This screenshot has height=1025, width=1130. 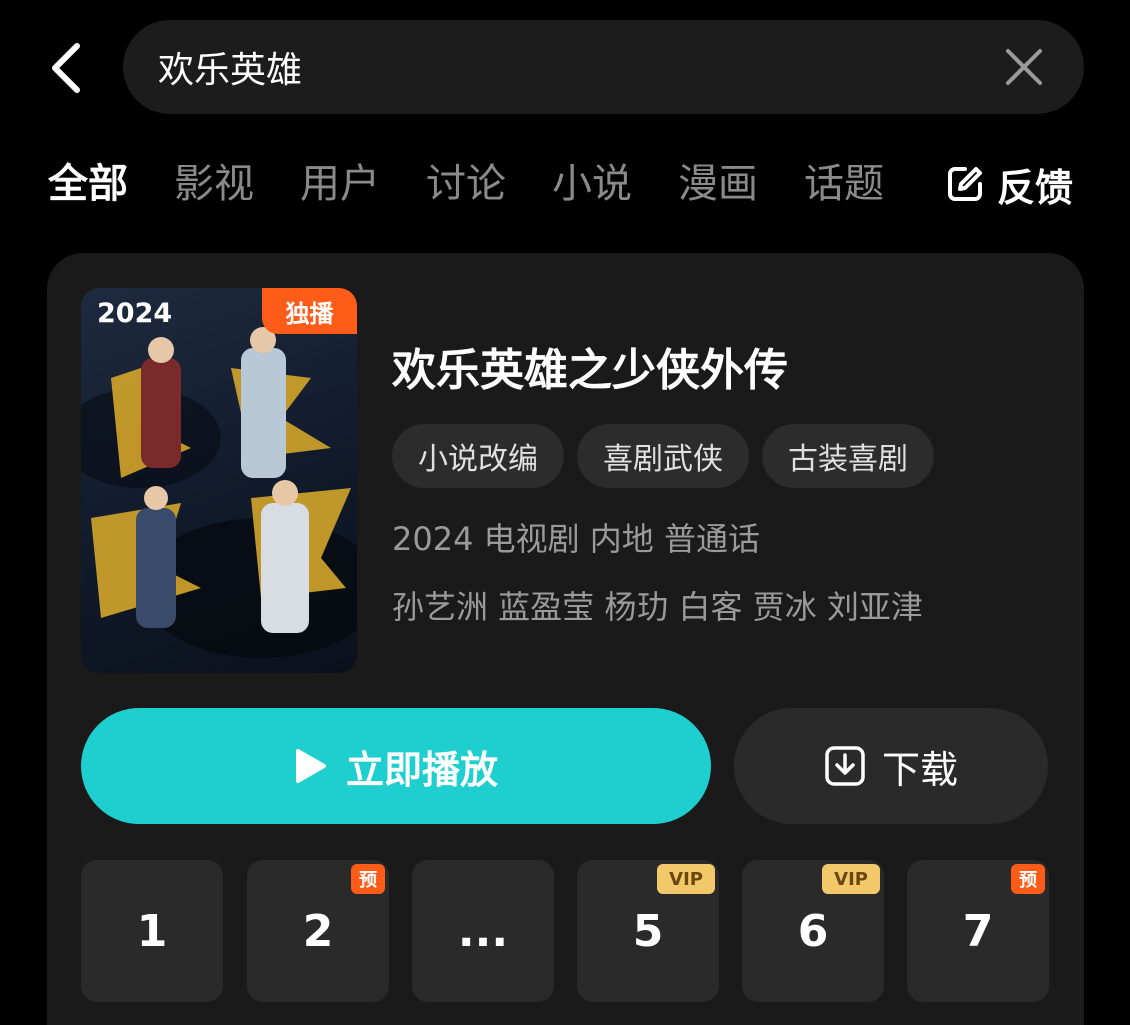 What do you see at coordinates (478, 456) in the screenshot?
I see `tag-item: 小说改编` at bounding box center [478, 456].